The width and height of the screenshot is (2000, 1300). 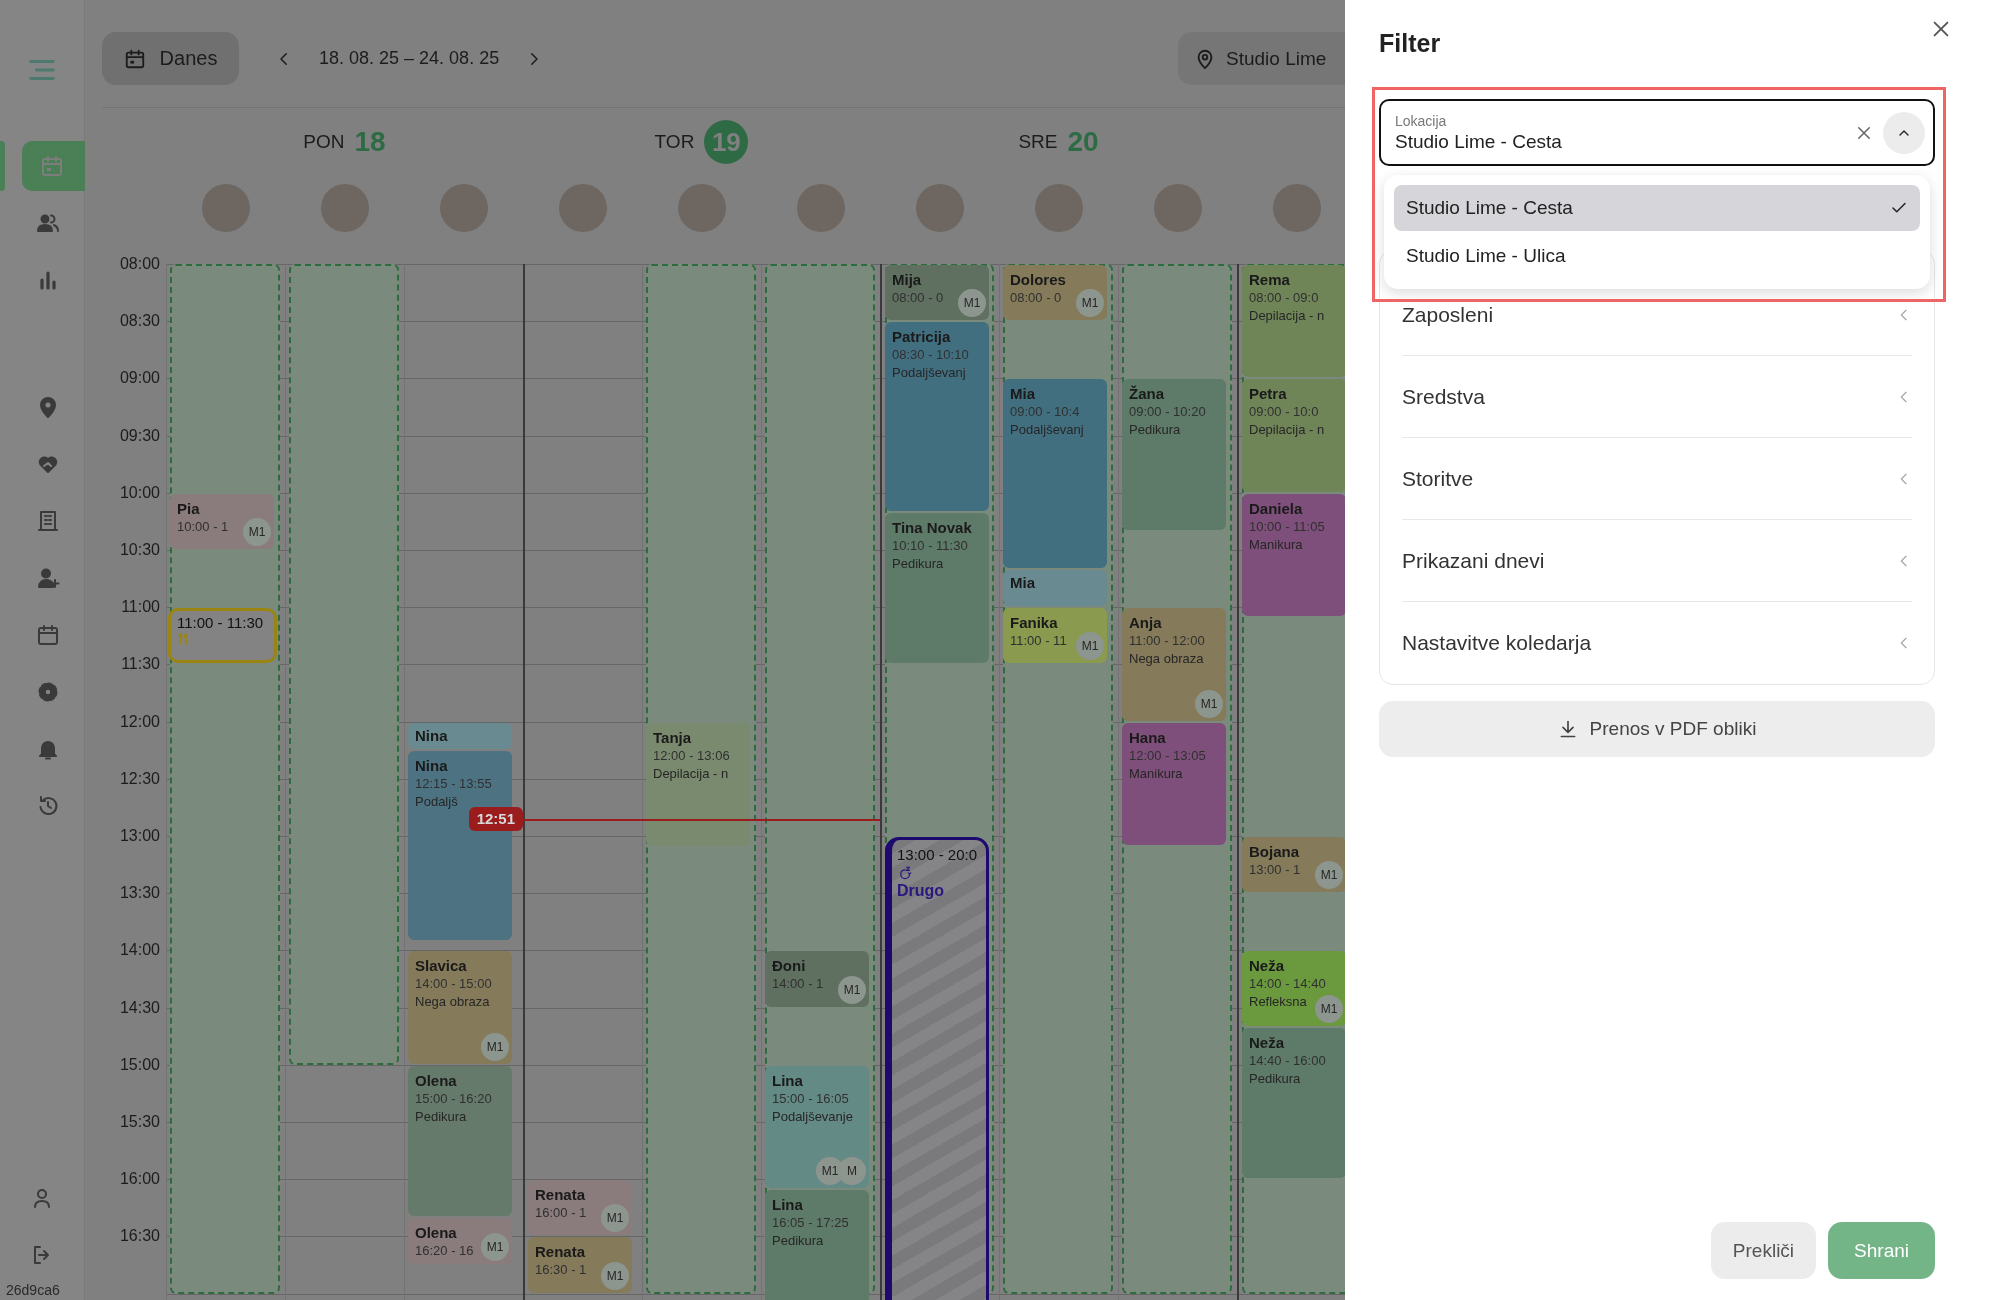 I want to click on service-name: Refleksna, so click(x=1278, y=1002).